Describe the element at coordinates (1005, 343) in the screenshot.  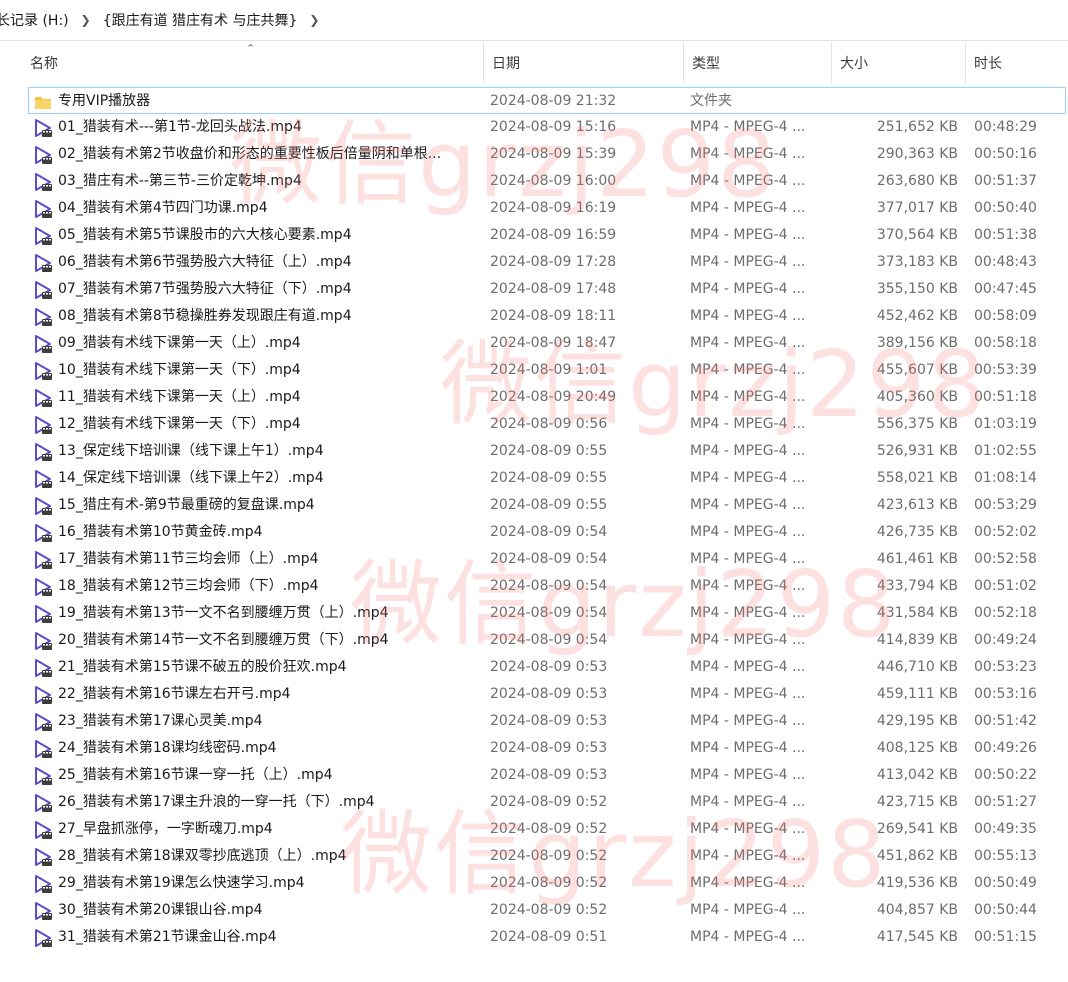
I see `file-duration: 00:58:18` at that location.